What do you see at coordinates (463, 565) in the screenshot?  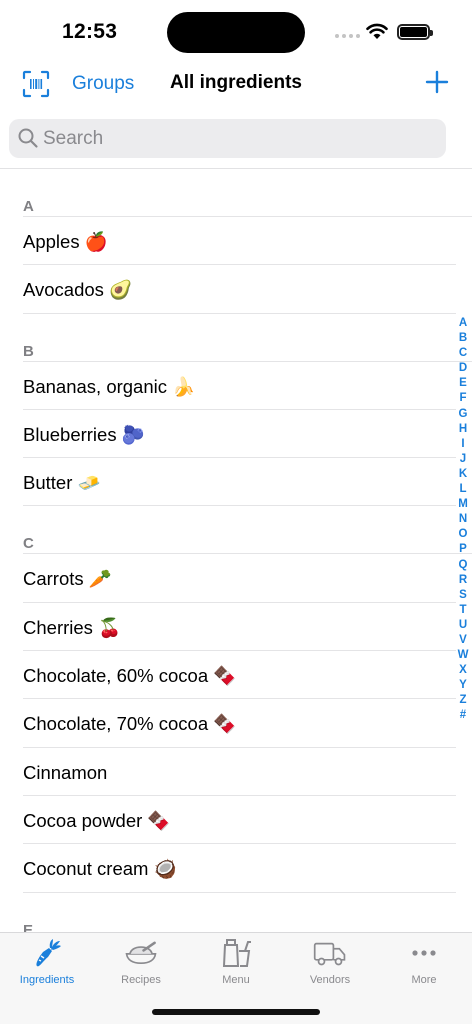 I see `index-letter: Q` at bounding box center [463, 565].